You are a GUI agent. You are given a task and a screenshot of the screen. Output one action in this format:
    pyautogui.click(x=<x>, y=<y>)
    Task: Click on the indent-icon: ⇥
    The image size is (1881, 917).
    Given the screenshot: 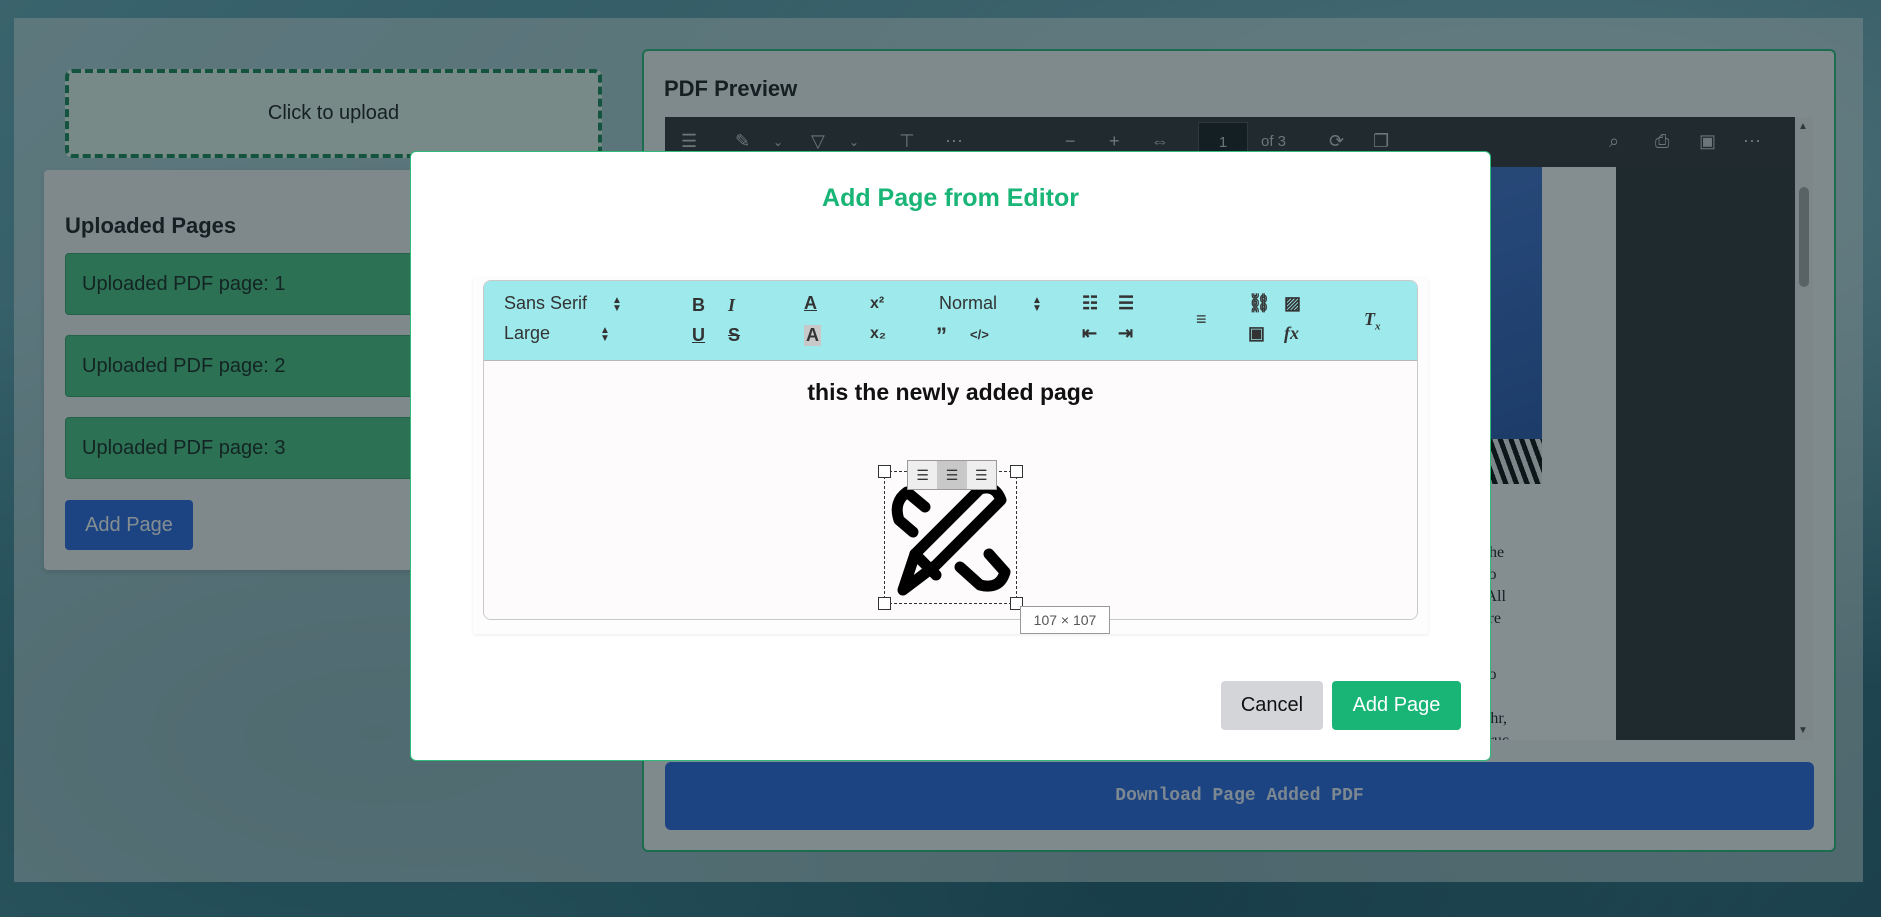 What is the action you would take?
    pyautogui.click(x=1125, y=333)
    